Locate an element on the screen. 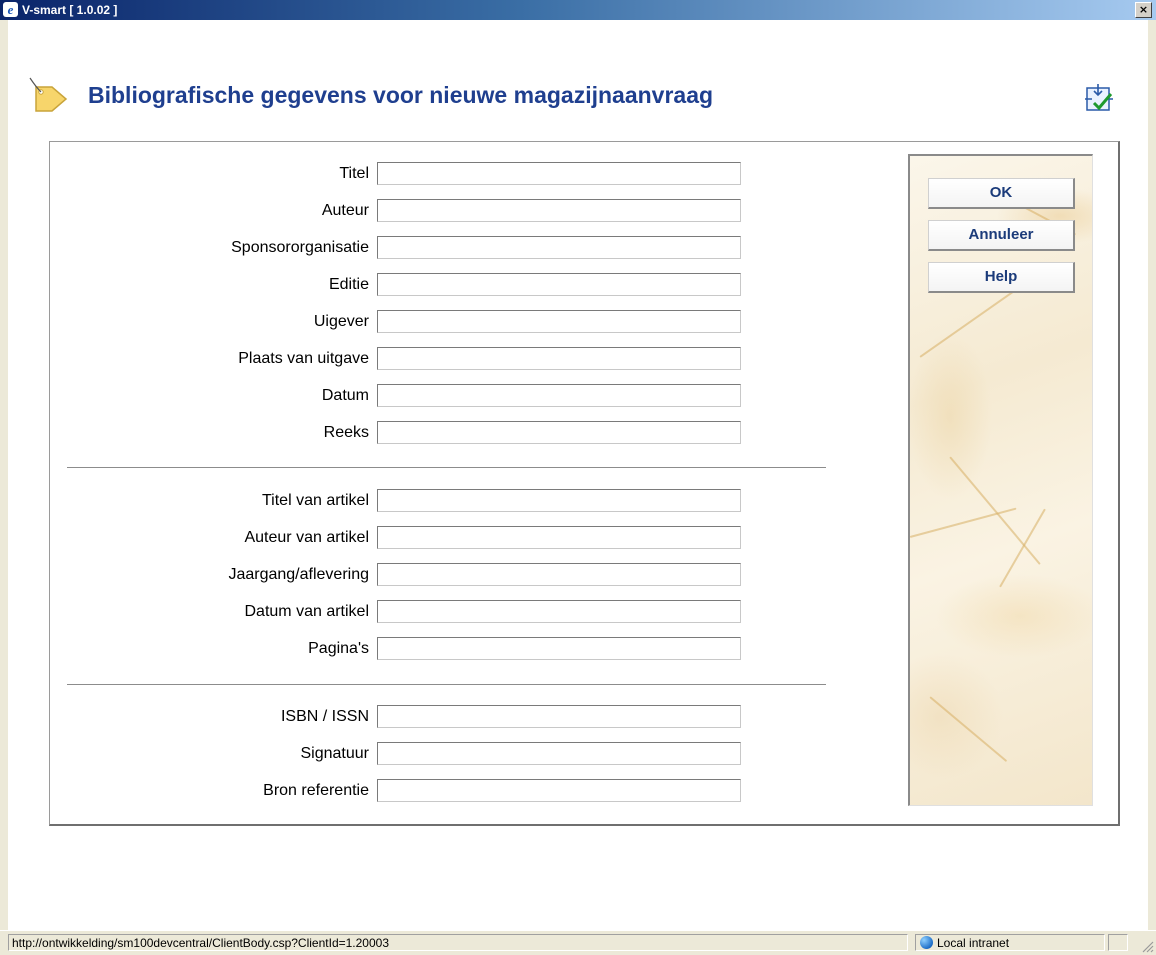  window-title: V-smart [ 1.0.02 ] is located at coordinates (70, 10).